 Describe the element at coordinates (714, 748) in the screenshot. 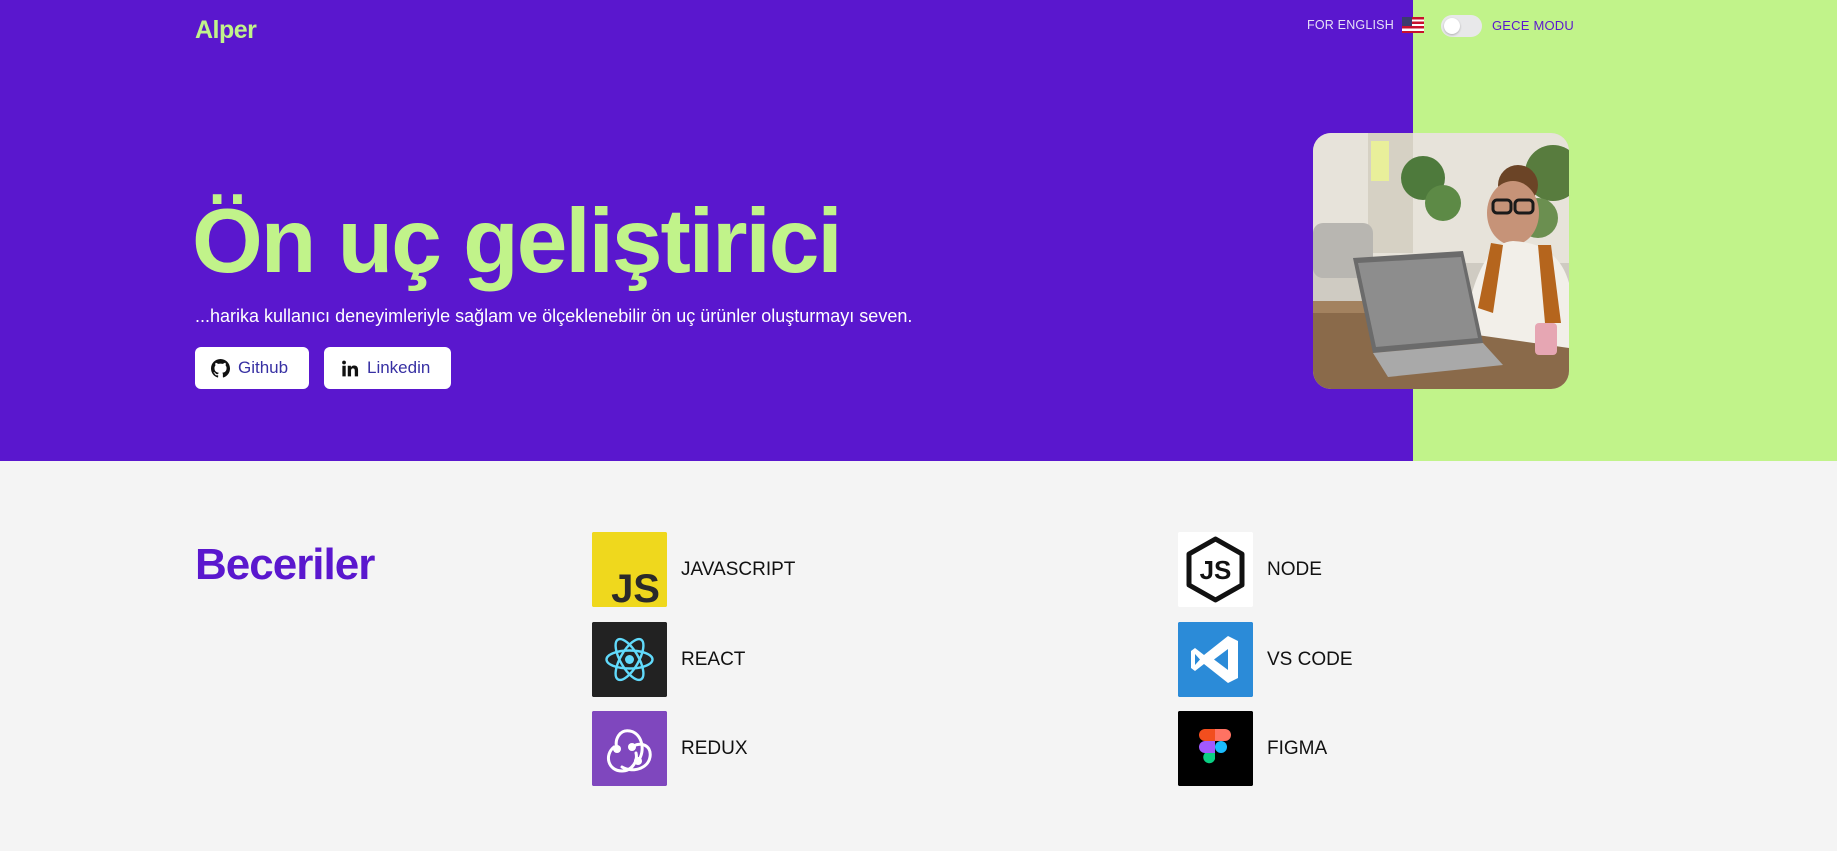

I see `skill-label: REDUX` at that location.